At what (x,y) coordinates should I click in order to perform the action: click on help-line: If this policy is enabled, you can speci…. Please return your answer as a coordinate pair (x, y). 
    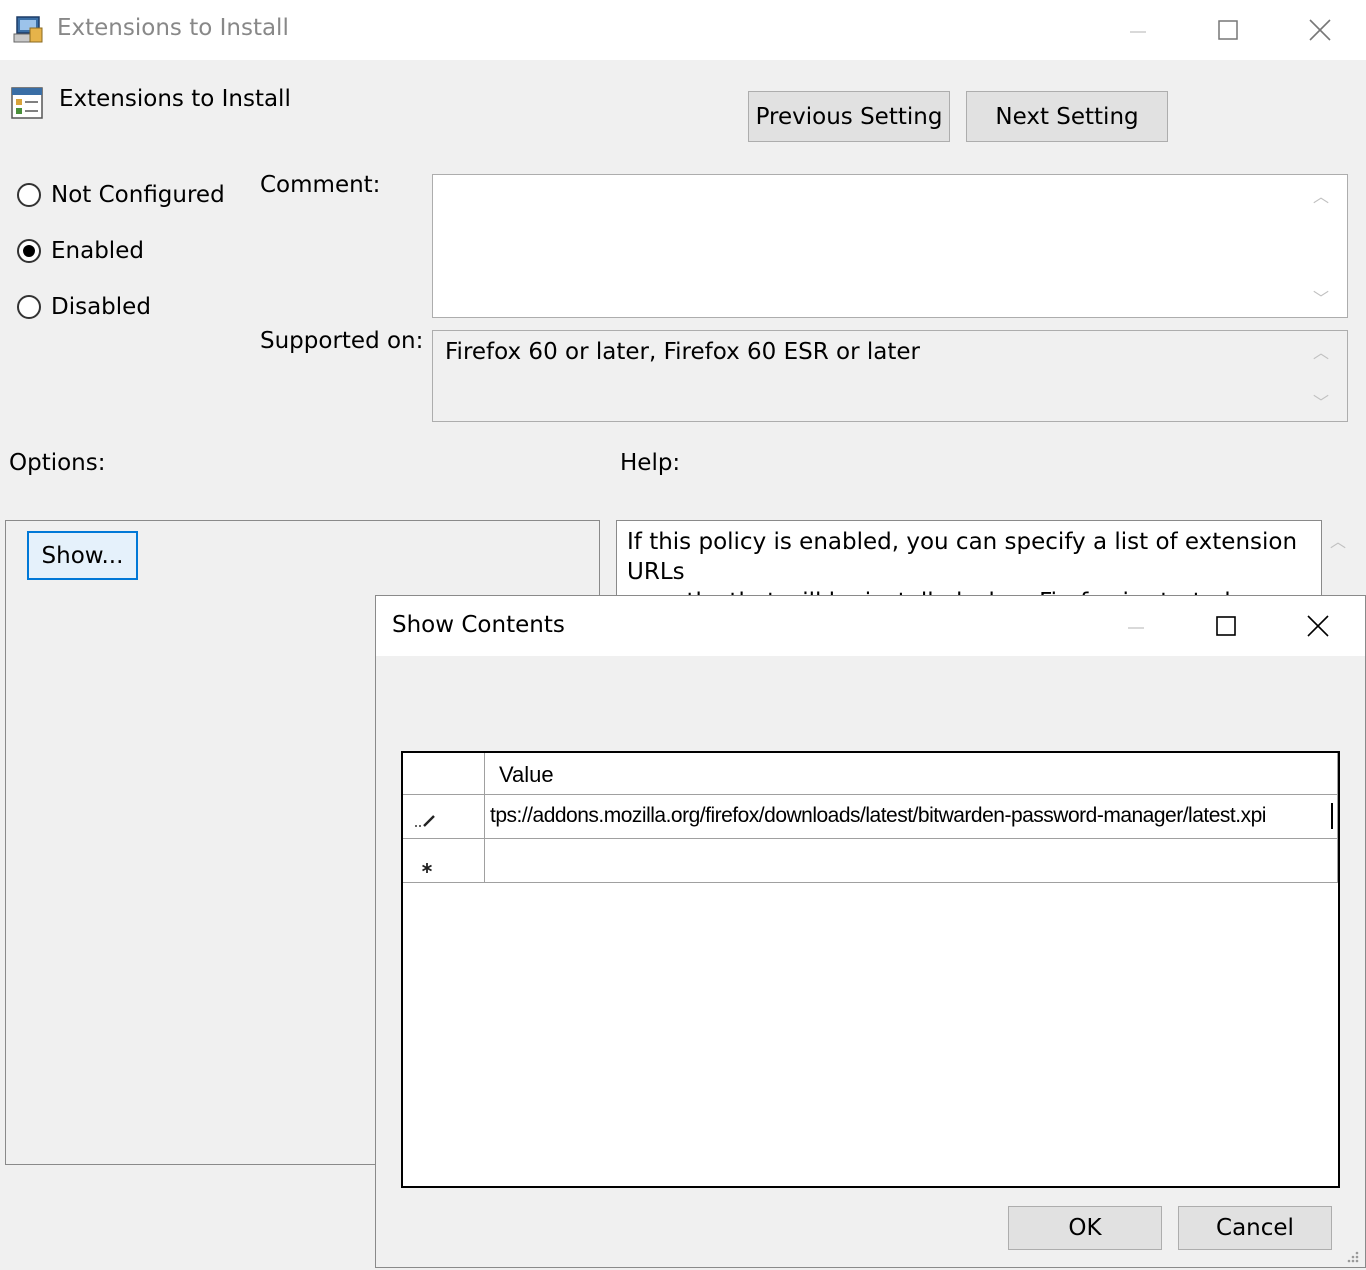
    Looking at the image, I should click on (962, 557).